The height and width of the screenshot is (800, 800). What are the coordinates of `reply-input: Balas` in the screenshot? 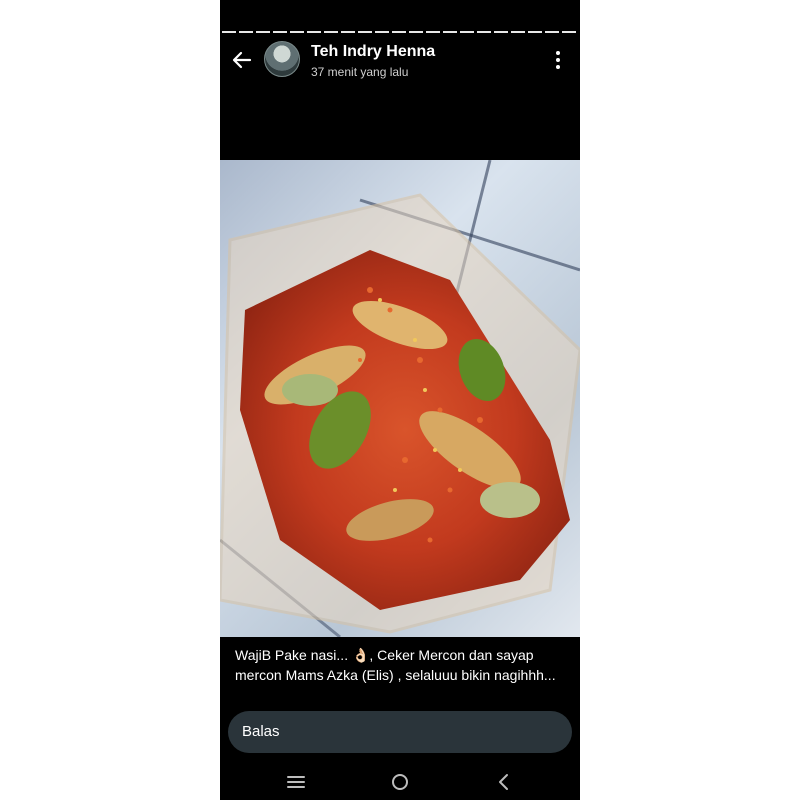 It's located at (400, 732).